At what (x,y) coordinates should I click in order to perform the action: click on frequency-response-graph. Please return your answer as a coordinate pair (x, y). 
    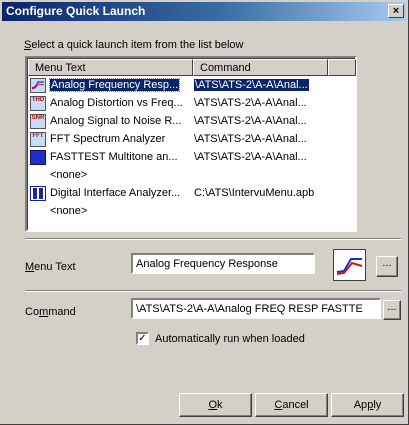
    Looking at the image, I should click on (38, 85).